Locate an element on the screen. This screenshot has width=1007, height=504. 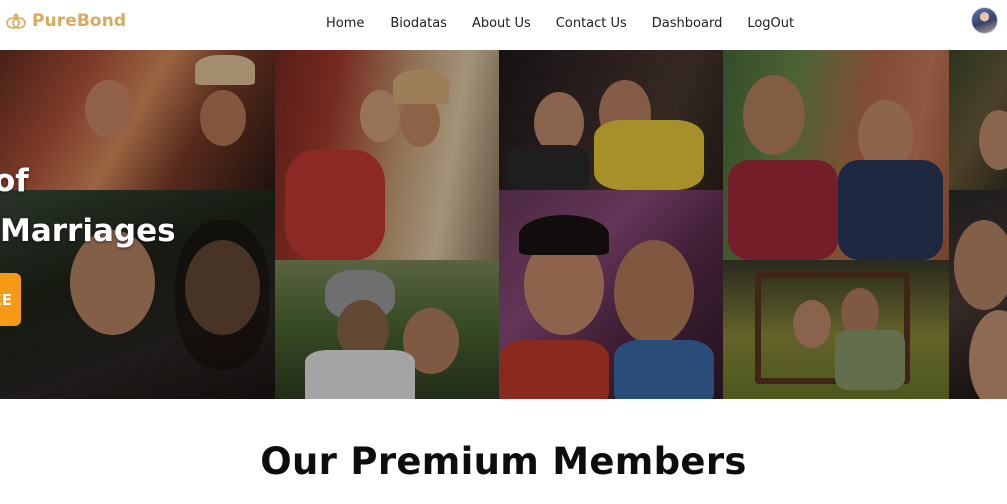
nav-home: Home is located at coordinates (345, 23).